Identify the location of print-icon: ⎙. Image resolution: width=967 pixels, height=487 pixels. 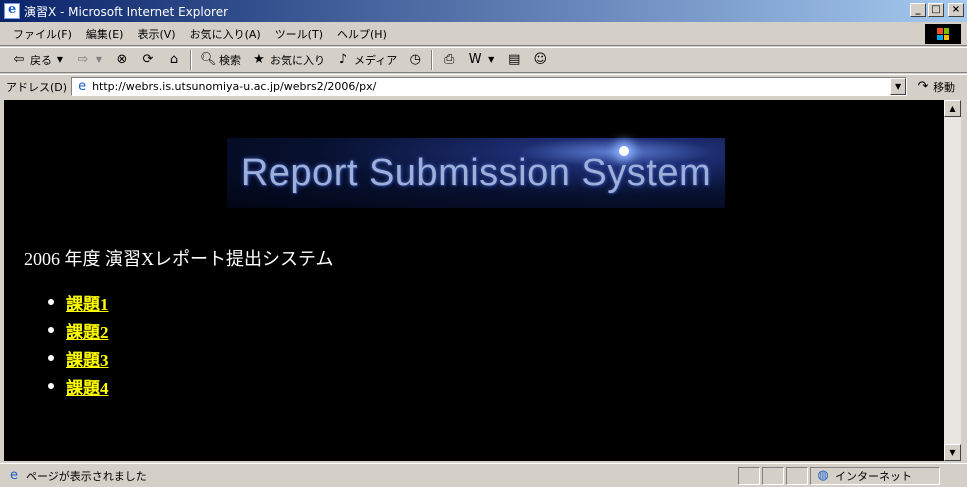
(449, 59).